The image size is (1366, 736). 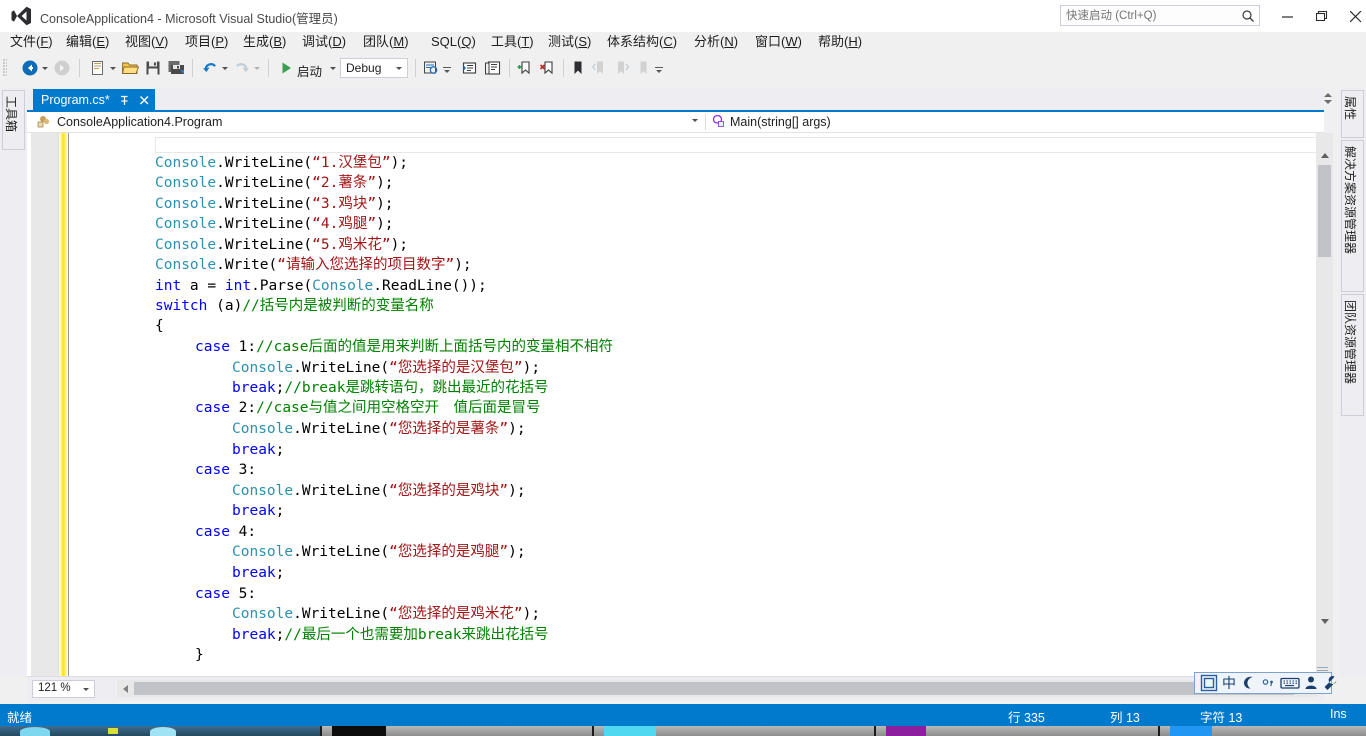 What do you see at coordinates (453, 42) in the screenshot?
I see `menu-item-8: SQL(Q)` at bounding box center [453, 42].